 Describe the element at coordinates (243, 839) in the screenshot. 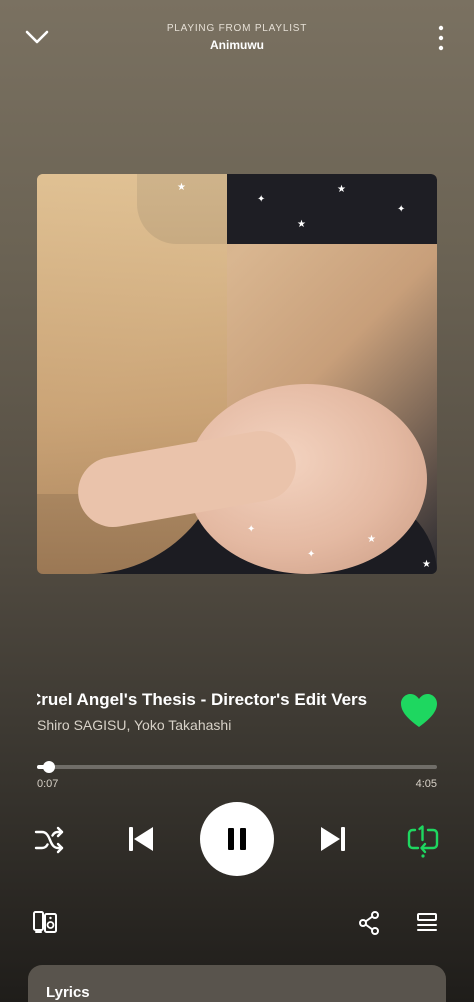

I see `pause-icon-bar` at that location.